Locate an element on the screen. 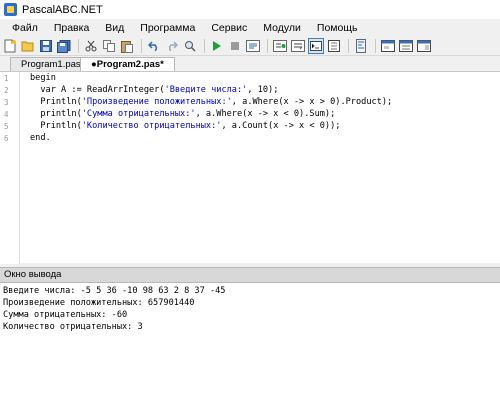 The height and width of the screenshot is (411, 500). code-token: , a.Where(x -> x < 0).Sum); is located at coordinates (265, 114).